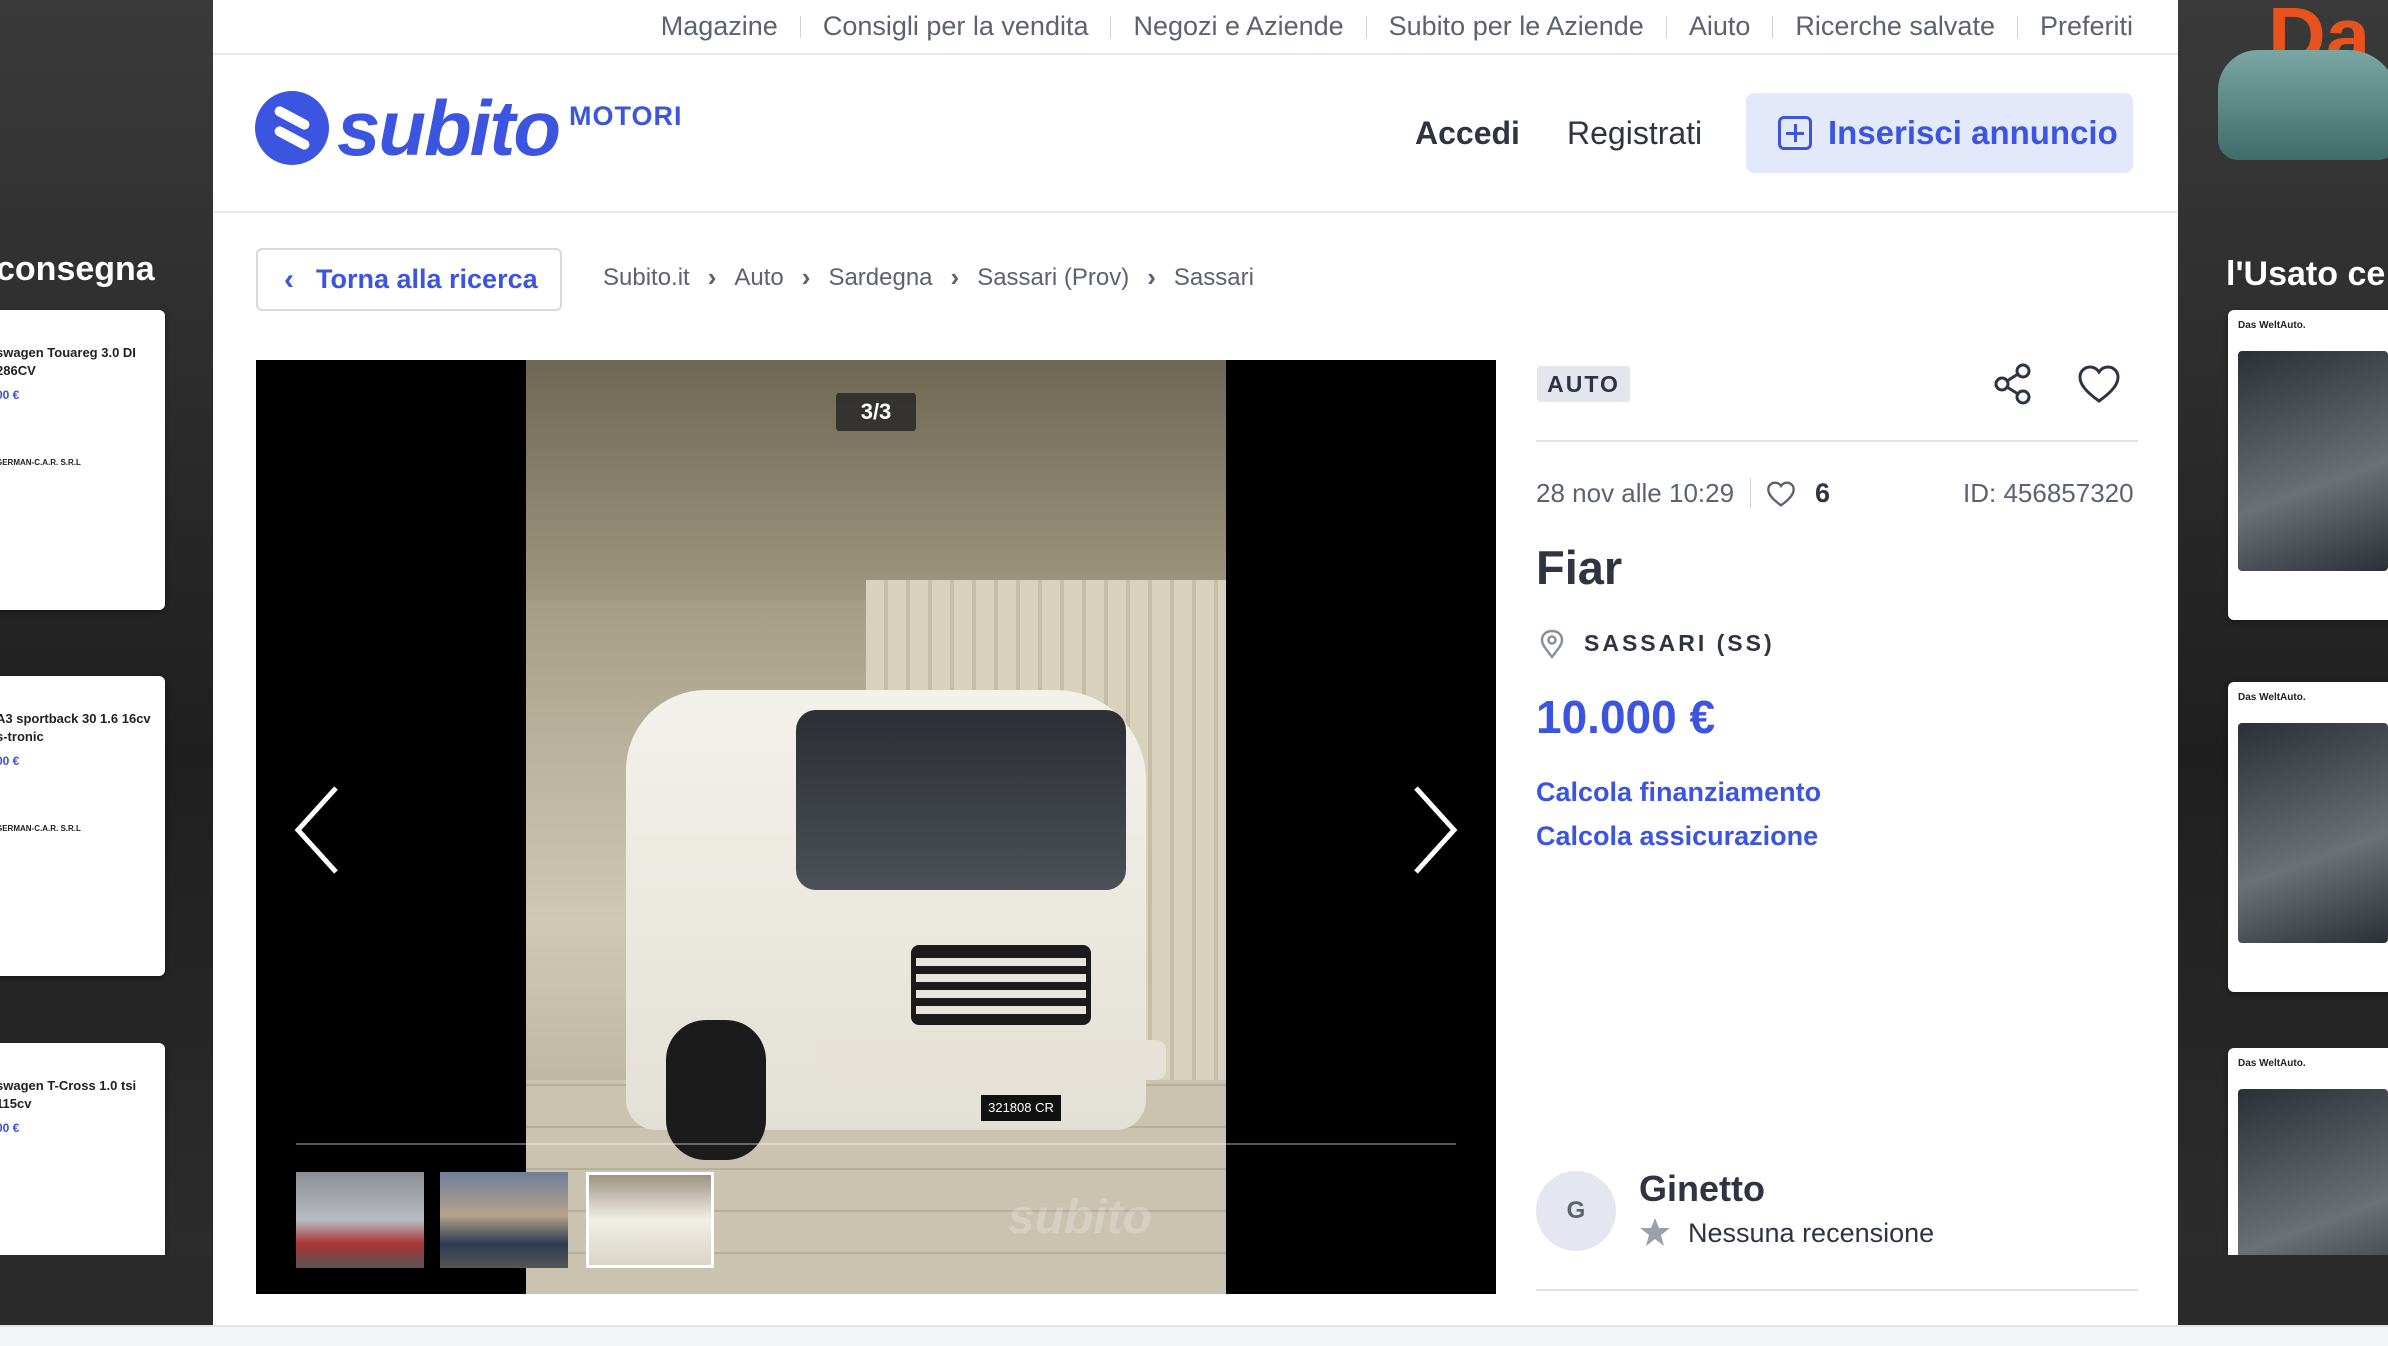 The height and width of the screenshot is (1346, 2388). Describe the element at coordinates (2303, 105) in the screenshot. I see `ad-car-image` at that location.